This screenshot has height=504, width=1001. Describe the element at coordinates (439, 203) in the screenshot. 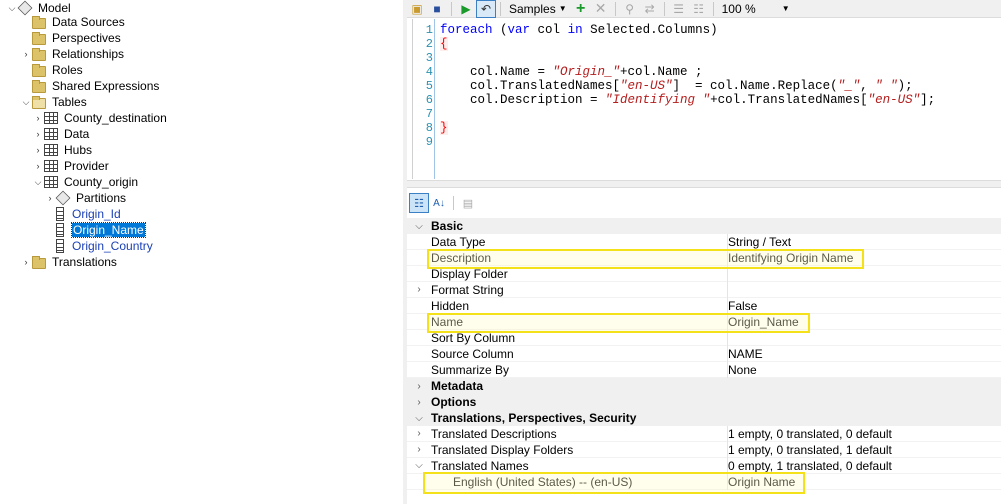

I see `alphabetical-sort-icon: A↓` at that location.